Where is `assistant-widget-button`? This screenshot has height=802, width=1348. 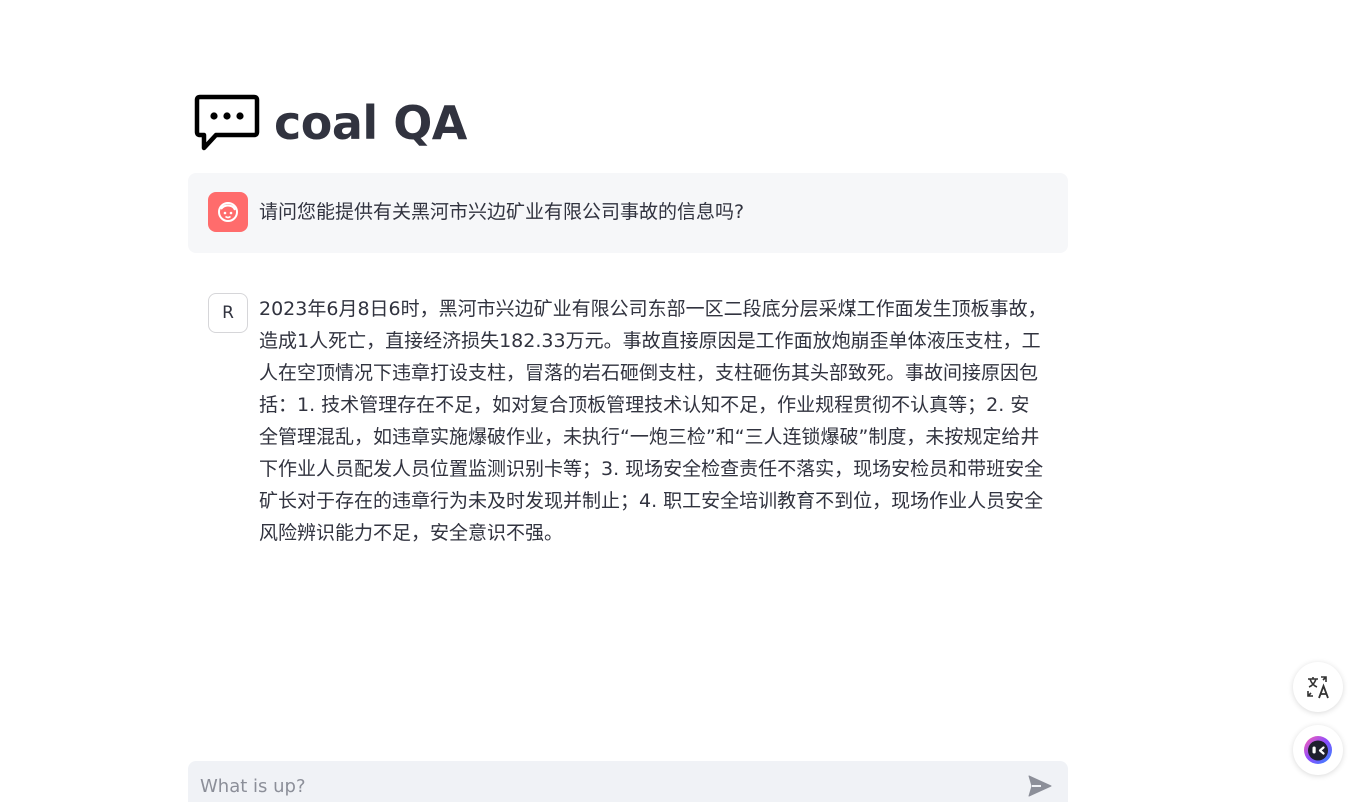 assistant-widget-button is located at coordinates (1318, 750).